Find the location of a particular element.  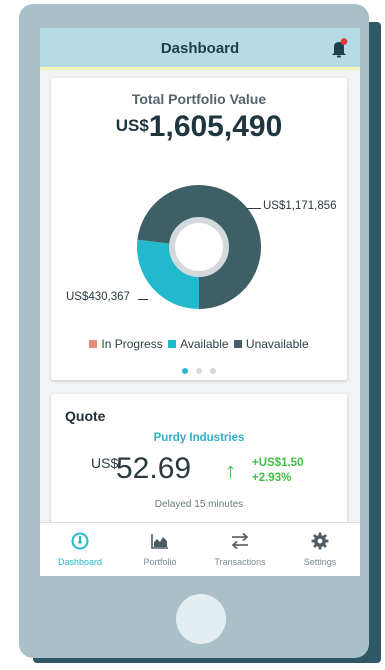

unavailable-leader-line is located at coordinates (254, 208).